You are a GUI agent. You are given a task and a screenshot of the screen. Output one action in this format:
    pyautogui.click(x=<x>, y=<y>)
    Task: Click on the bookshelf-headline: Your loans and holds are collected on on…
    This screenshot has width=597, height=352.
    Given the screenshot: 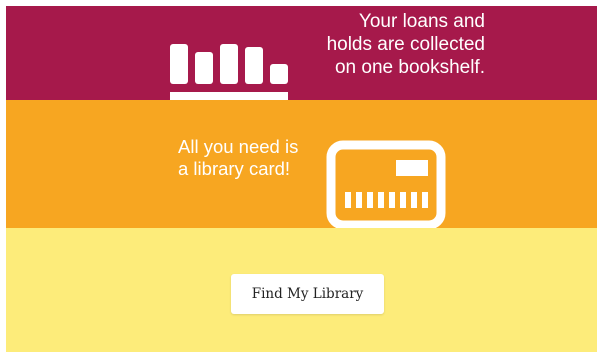 What is the action you would take?
    pyautogui.click(x=405, y=44)
    